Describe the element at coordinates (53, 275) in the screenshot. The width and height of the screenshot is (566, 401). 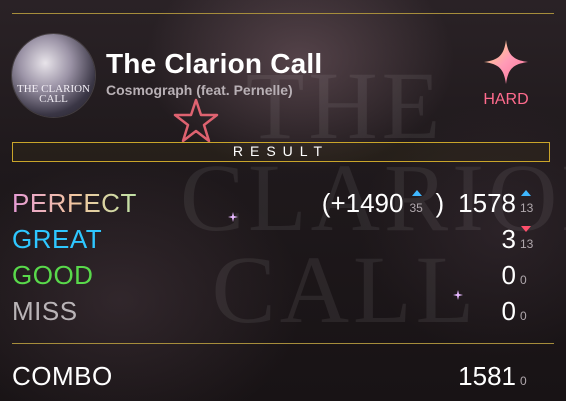
I see `good-label: GOOD` at that location.